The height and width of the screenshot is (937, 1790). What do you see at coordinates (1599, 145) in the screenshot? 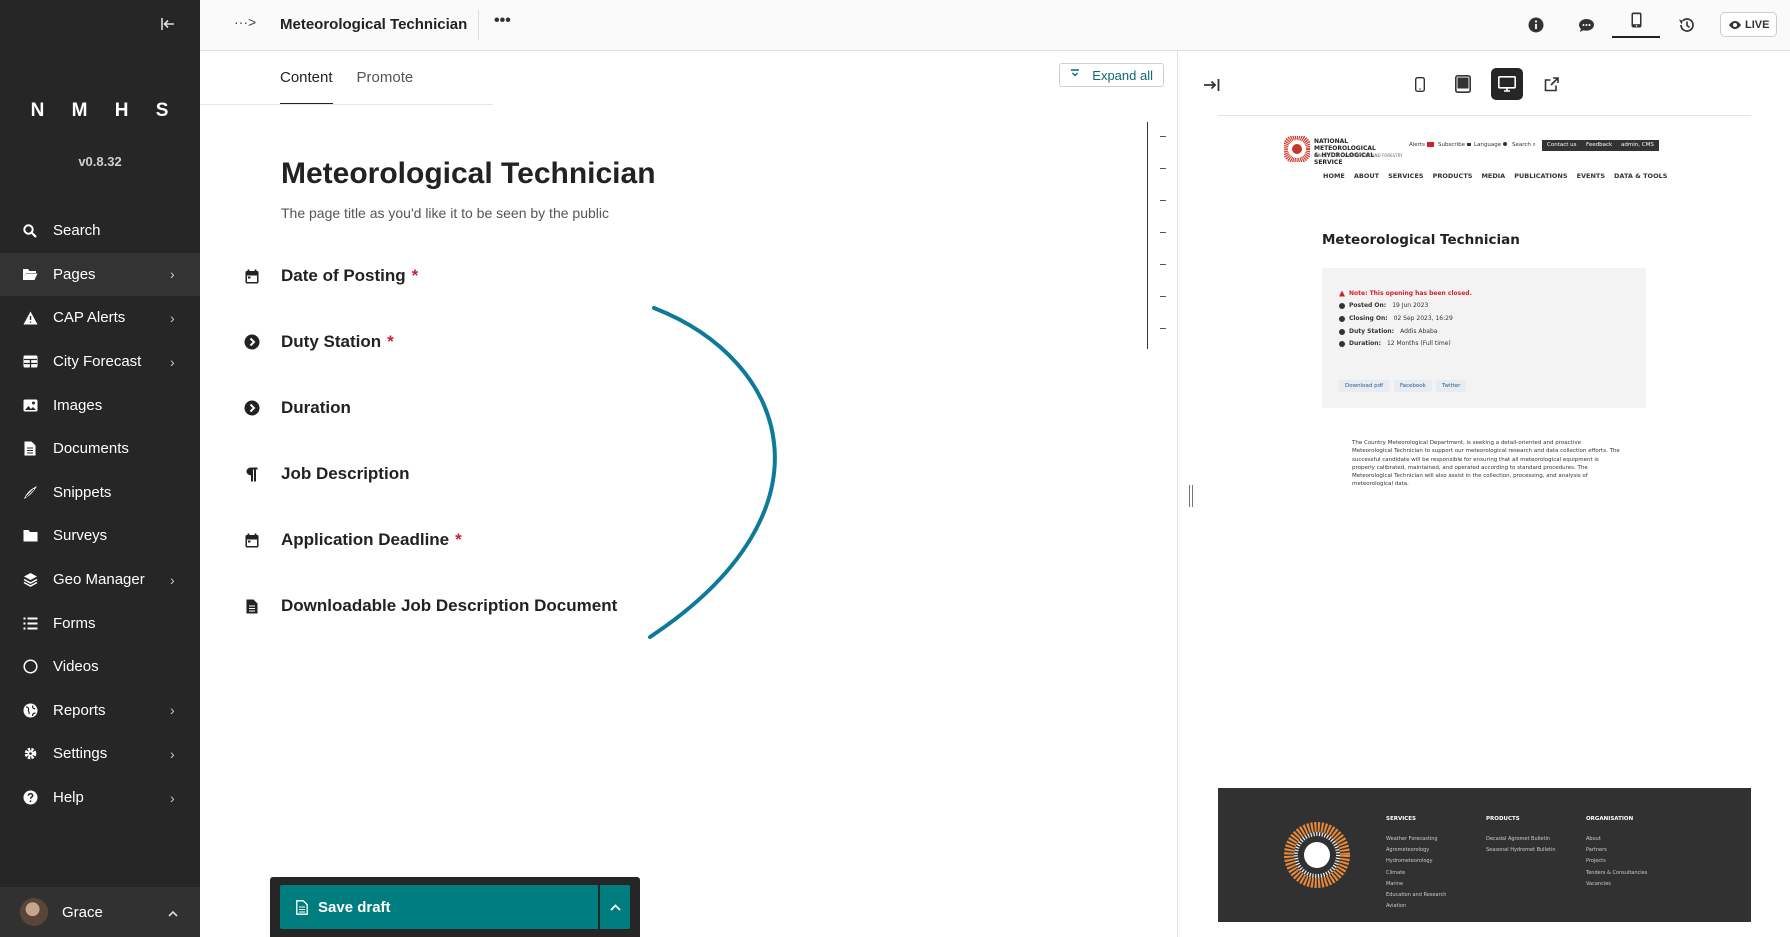
I see `site-feedback-button: Feedback` at bounding box center [1599, 145].